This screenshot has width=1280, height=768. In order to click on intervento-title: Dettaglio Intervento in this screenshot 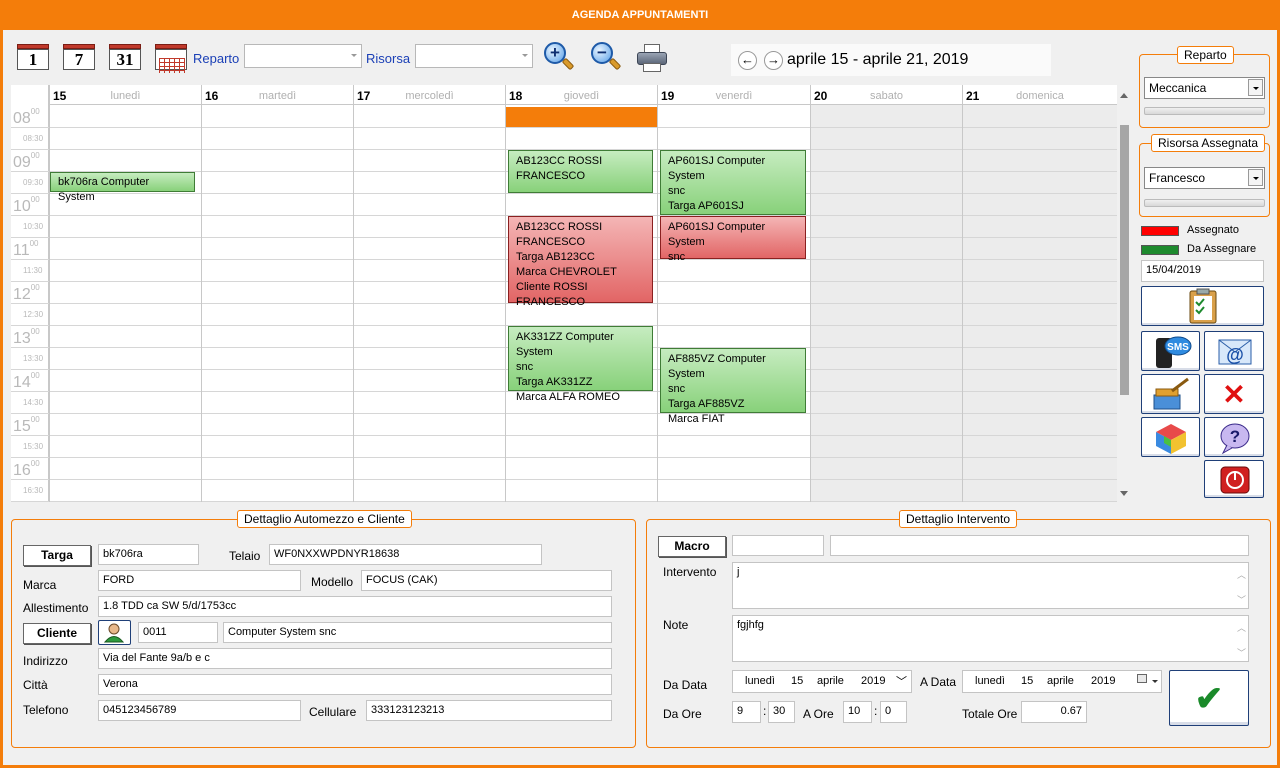, I will do `click(958, 519)`.